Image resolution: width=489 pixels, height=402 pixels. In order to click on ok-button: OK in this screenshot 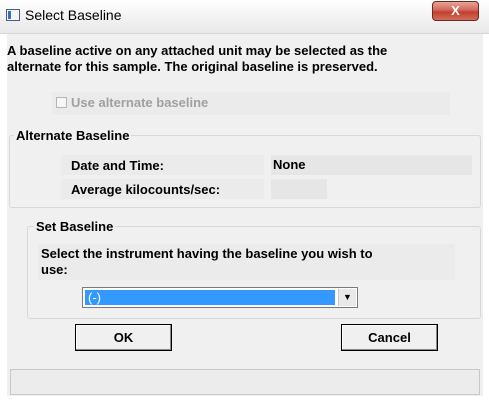, I will do `click(123, 337)`.